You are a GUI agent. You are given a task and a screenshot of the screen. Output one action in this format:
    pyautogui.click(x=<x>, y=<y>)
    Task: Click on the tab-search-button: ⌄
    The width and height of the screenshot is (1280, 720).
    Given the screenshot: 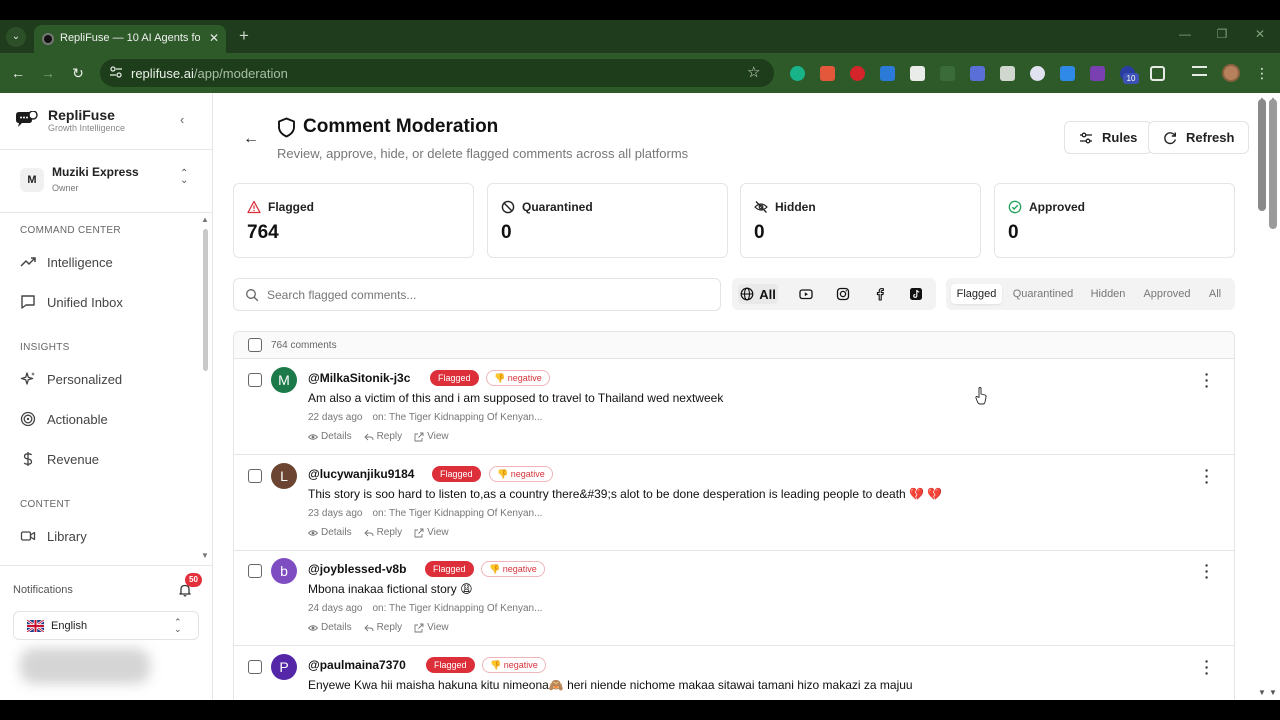 What is the action you would take?
    pyautogui.click(x=16, y=37)
    